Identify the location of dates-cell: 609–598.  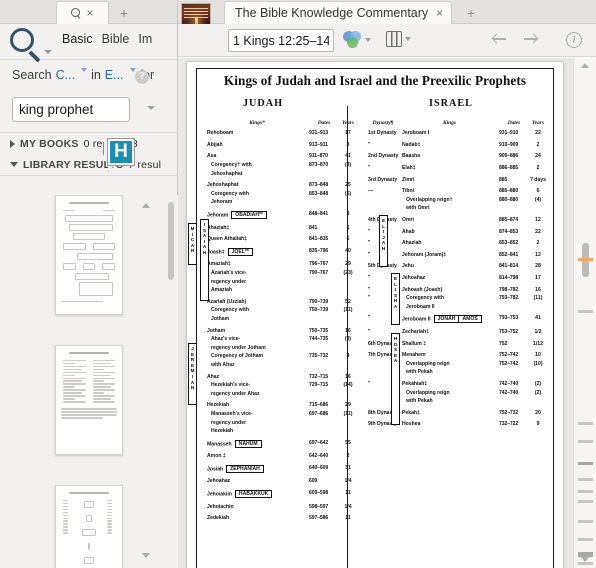
(319, 493).